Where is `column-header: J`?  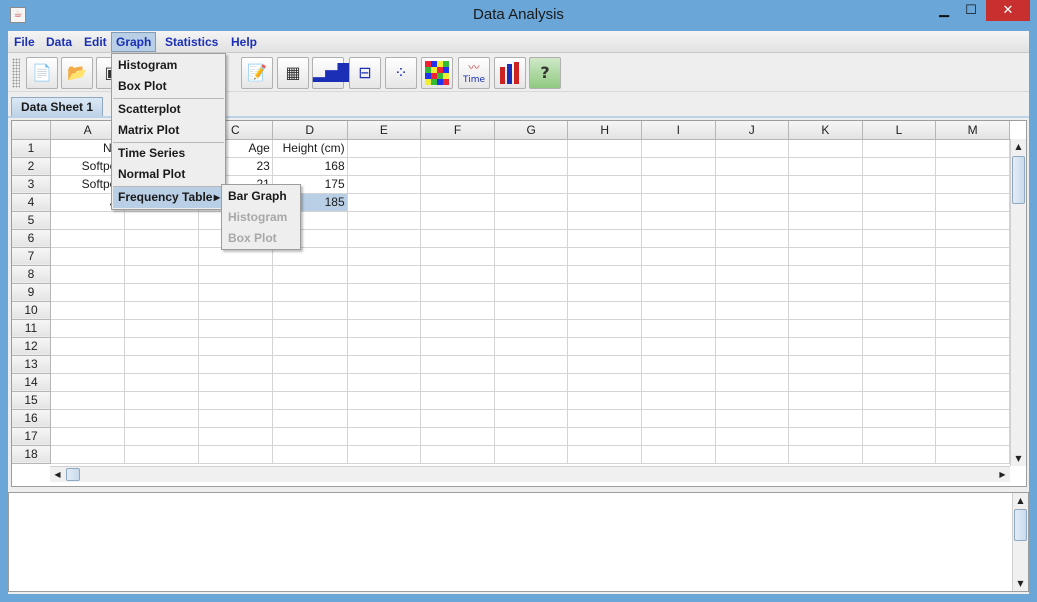
column-header: J is located at coordinates (752, 130).